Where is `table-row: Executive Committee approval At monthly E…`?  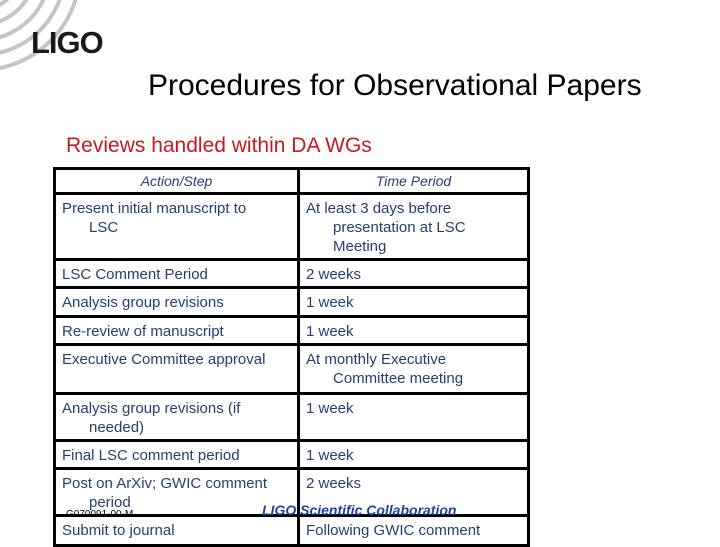 table-row: Executive Committee approval At monthly E… is located at coordinates (291, 369).